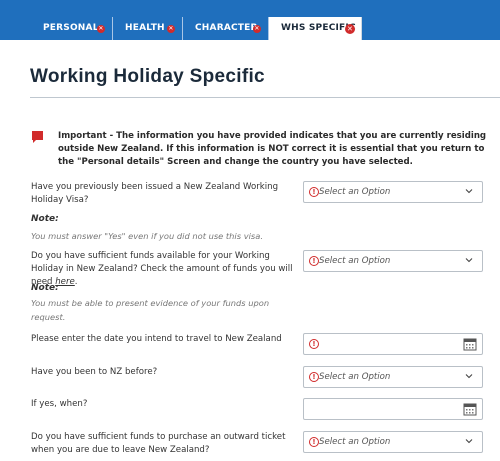  I want to click on question-been-to-nz: Have you been to NZ before?, so click(94, 372).